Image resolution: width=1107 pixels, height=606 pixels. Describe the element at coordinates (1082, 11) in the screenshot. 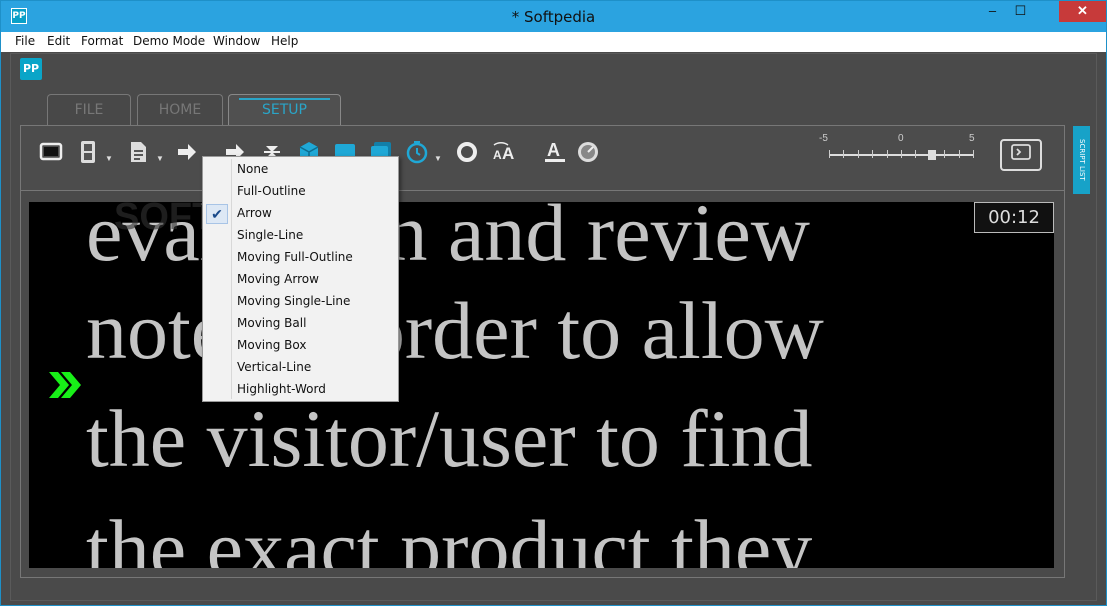

I see `close-button: ✕` at that location.